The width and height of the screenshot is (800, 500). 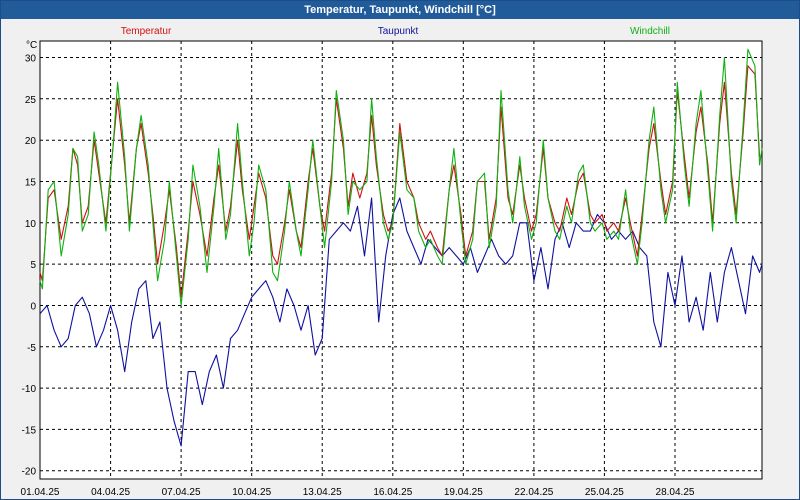 I want to click on y-tick-label: 5, so click(x=33, y=265).